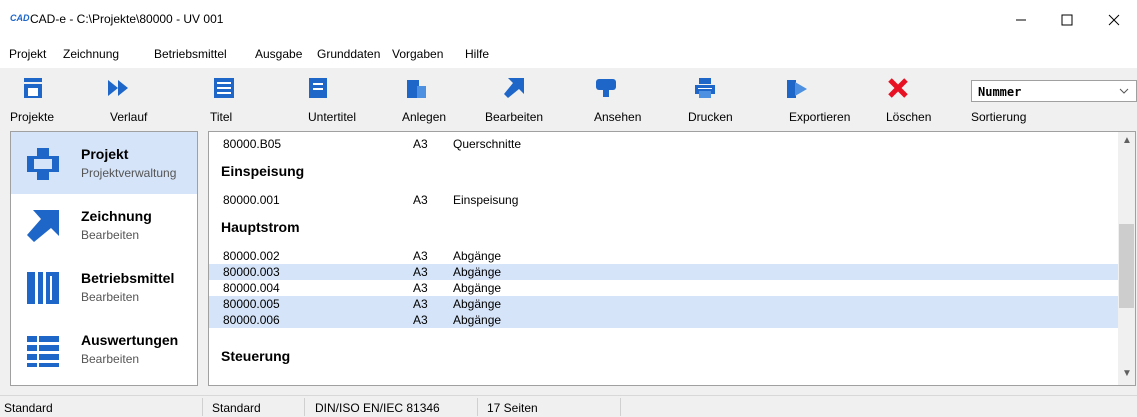  I want to click on close-window-button, so click(1114, 20).